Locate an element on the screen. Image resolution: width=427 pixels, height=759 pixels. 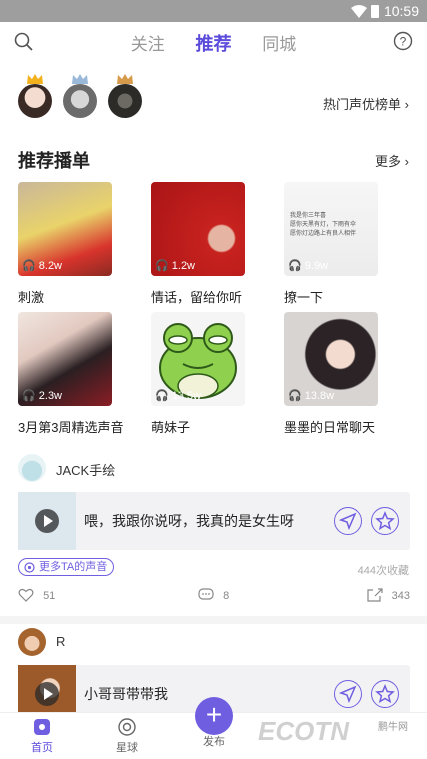
clock: 10:59 is located at coordinates (401, 11).